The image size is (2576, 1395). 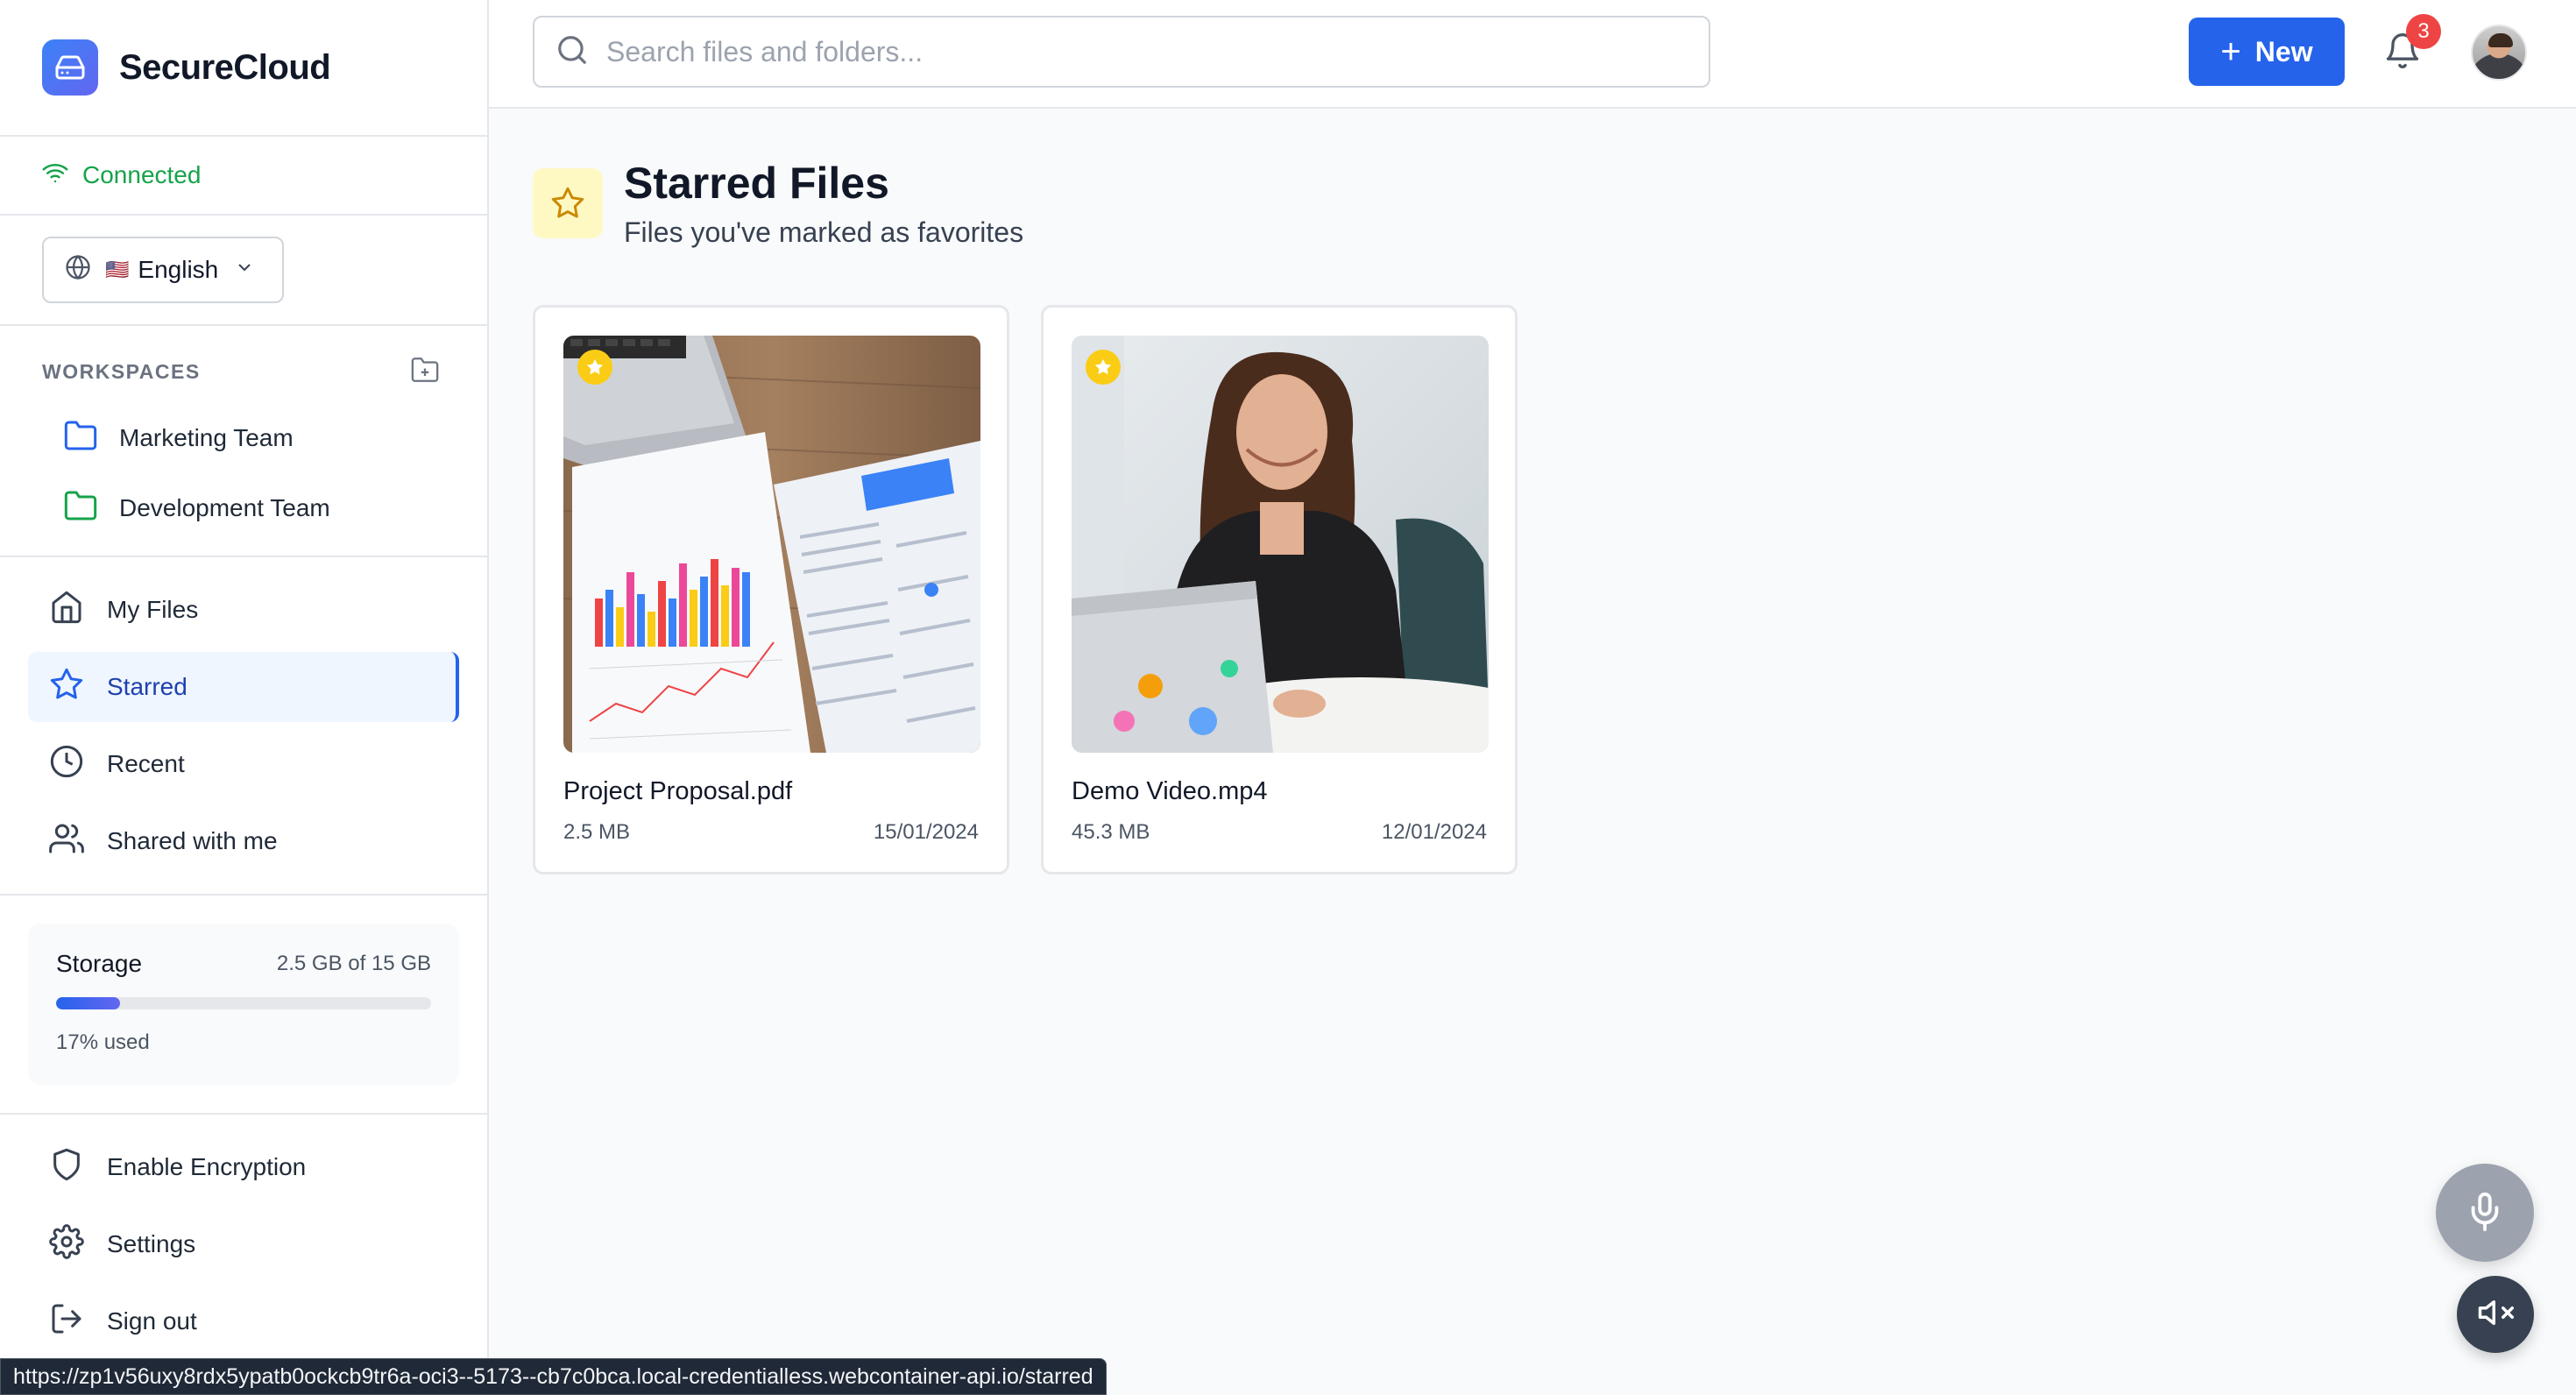 What do you see at coordinates (224, 507) in the screenshot?
I see `workspace-label: Development Team` at bounding box center [224, 507].